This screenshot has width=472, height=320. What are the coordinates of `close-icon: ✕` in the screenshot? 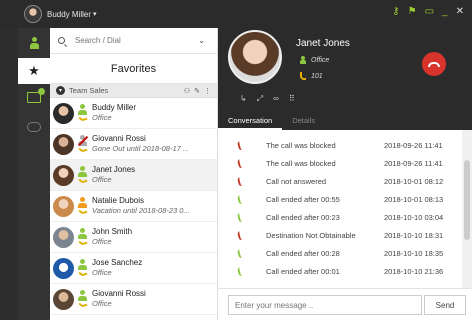 It's located at (460, 11).